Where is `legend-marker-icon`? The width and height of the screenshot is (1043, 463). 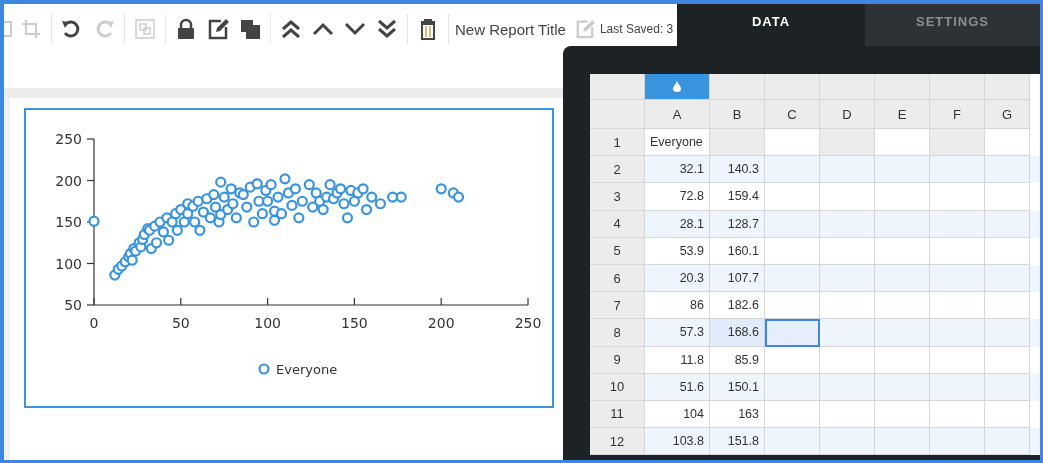 legend-marker-icon is located at coordinates (264, 369).